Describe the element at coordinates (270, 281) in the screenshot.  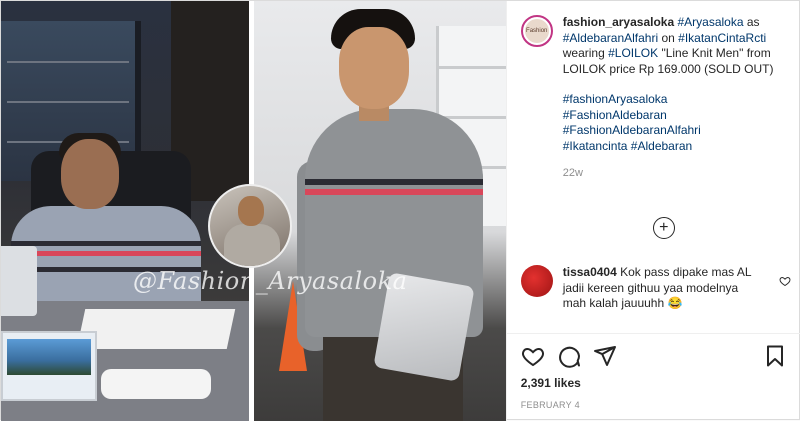
I see `watermark: @Fashion_Aryasaloka` at that location.